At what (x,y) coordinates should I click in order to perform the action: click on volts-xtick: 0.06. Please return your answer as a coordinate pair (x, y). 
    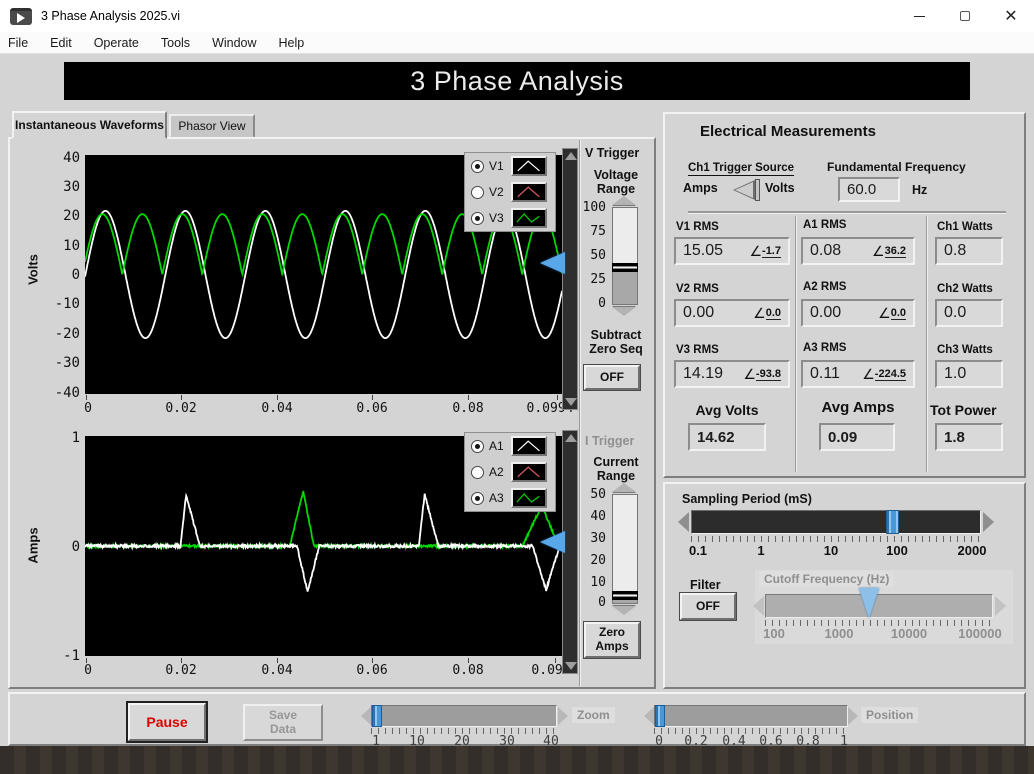
    Looking at the image, I should click on (372, 408).